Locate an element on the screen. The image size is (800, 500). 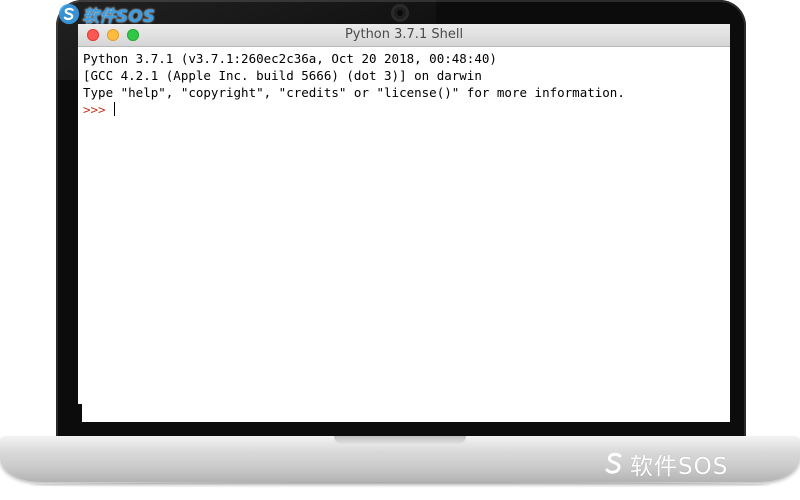
window-titlebar: Python 3.7.1 Shell is located at coordinates (404, 35).